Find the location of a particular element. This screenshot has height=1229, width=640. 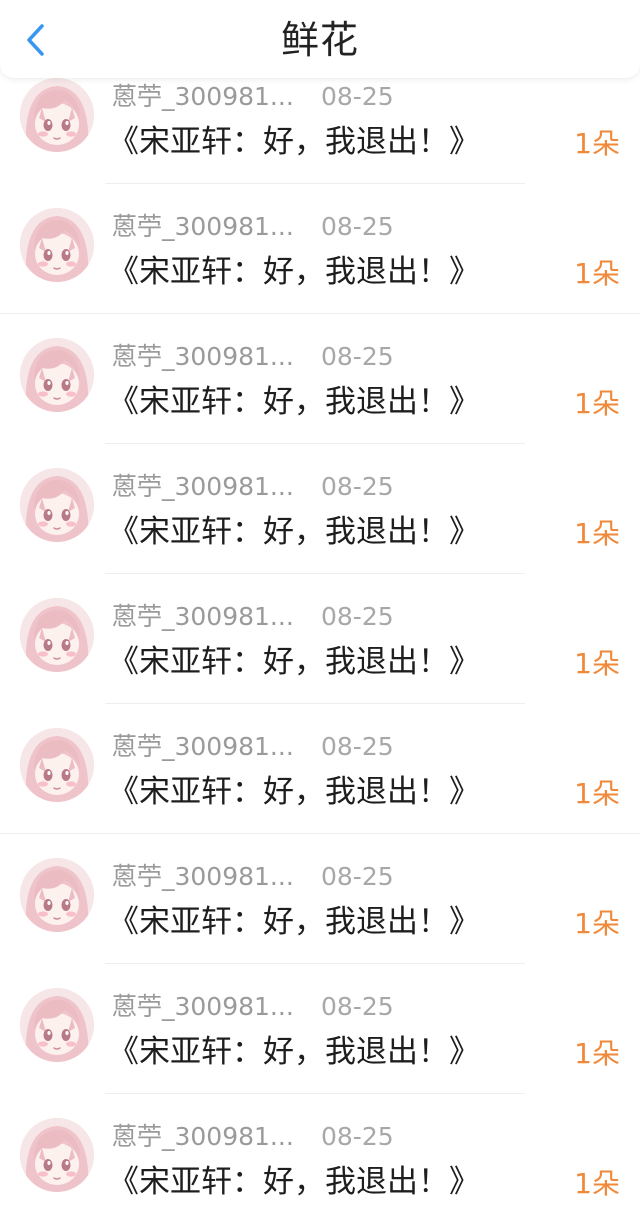

page-title: 鲜花 is located at coordinates (319, 40).